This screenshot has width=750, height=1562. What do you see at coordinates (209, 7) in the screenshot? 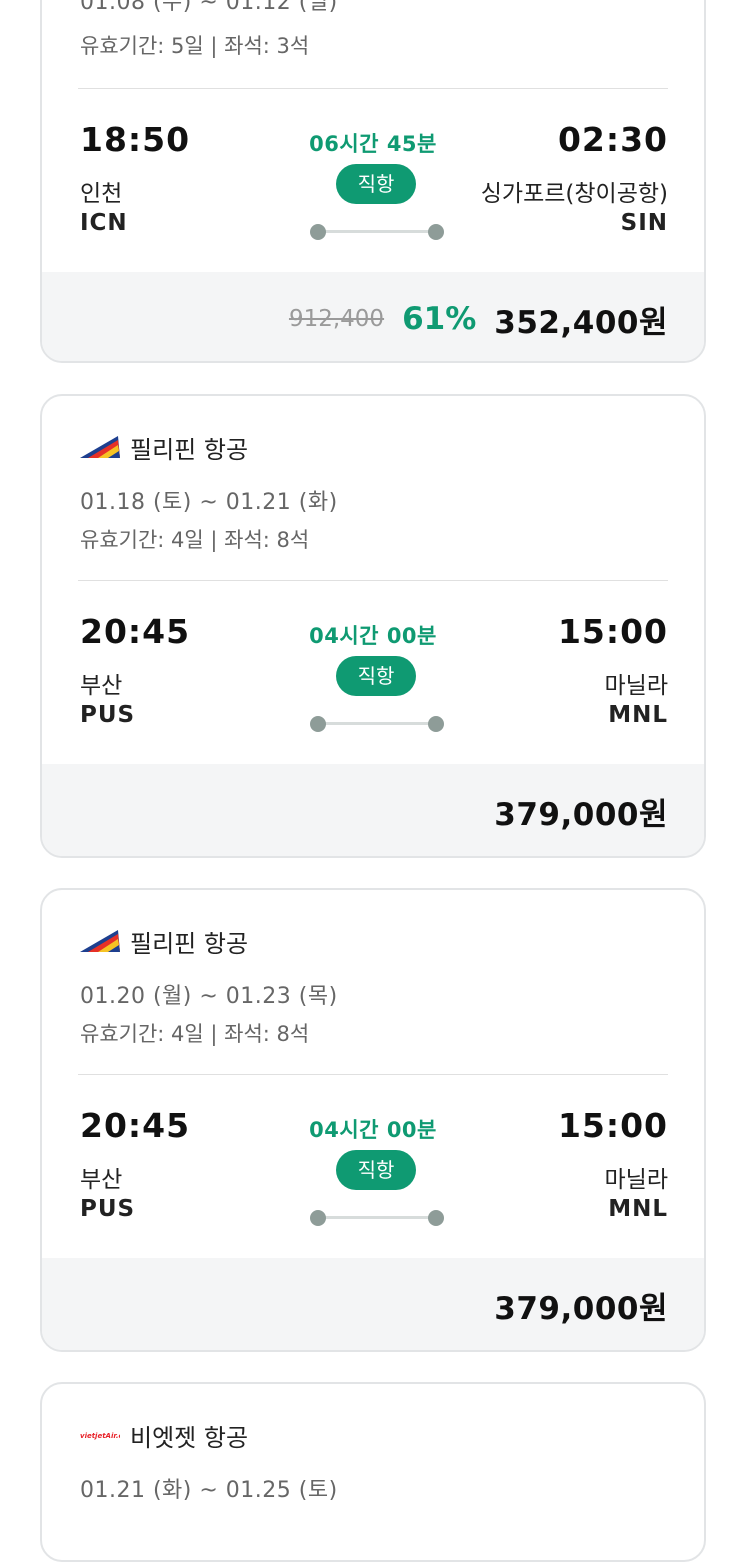
I see `travel-dates: 01.08 (수) ~ 01.12 (일)` at bounding box center [209, 7].